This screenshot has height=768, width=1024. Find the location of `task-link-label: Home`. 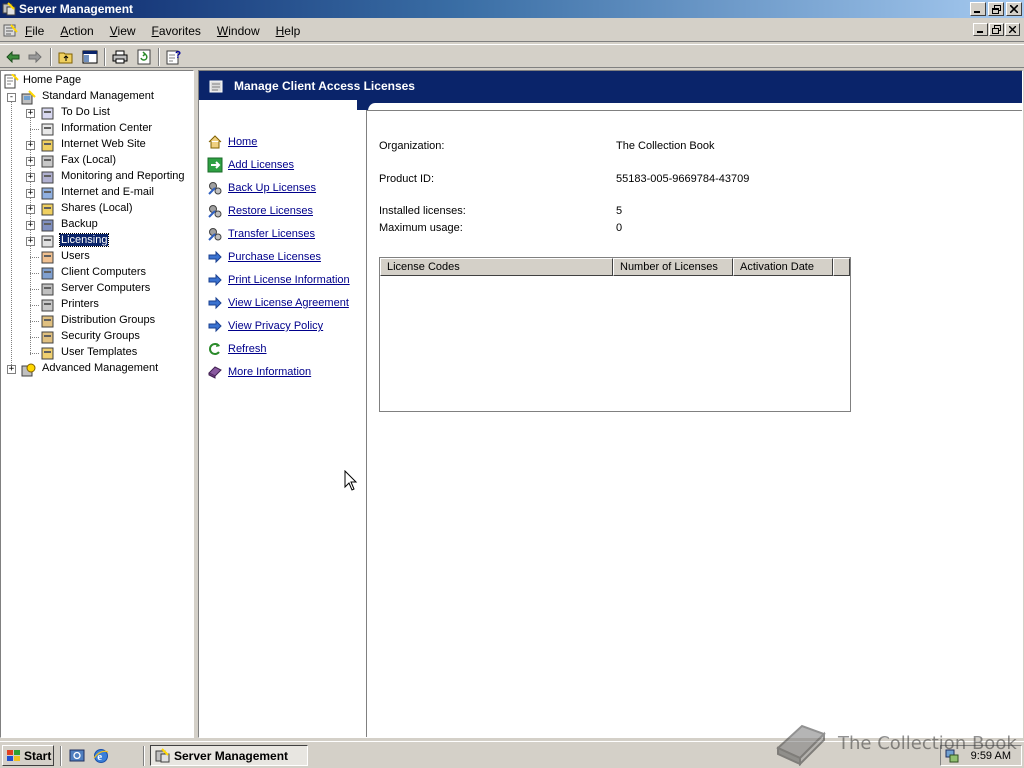

task-link-label: Home is located at coordinates (242, 142).